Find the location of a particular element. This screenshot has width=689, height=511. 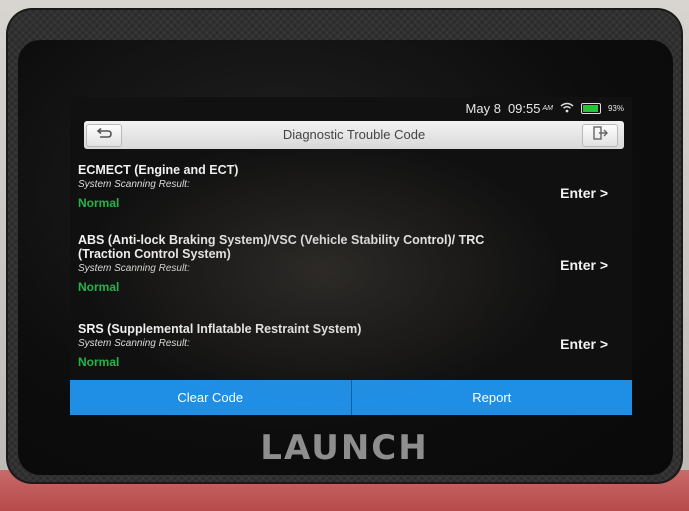

wifi-icon is located at coordinates (567, 108).